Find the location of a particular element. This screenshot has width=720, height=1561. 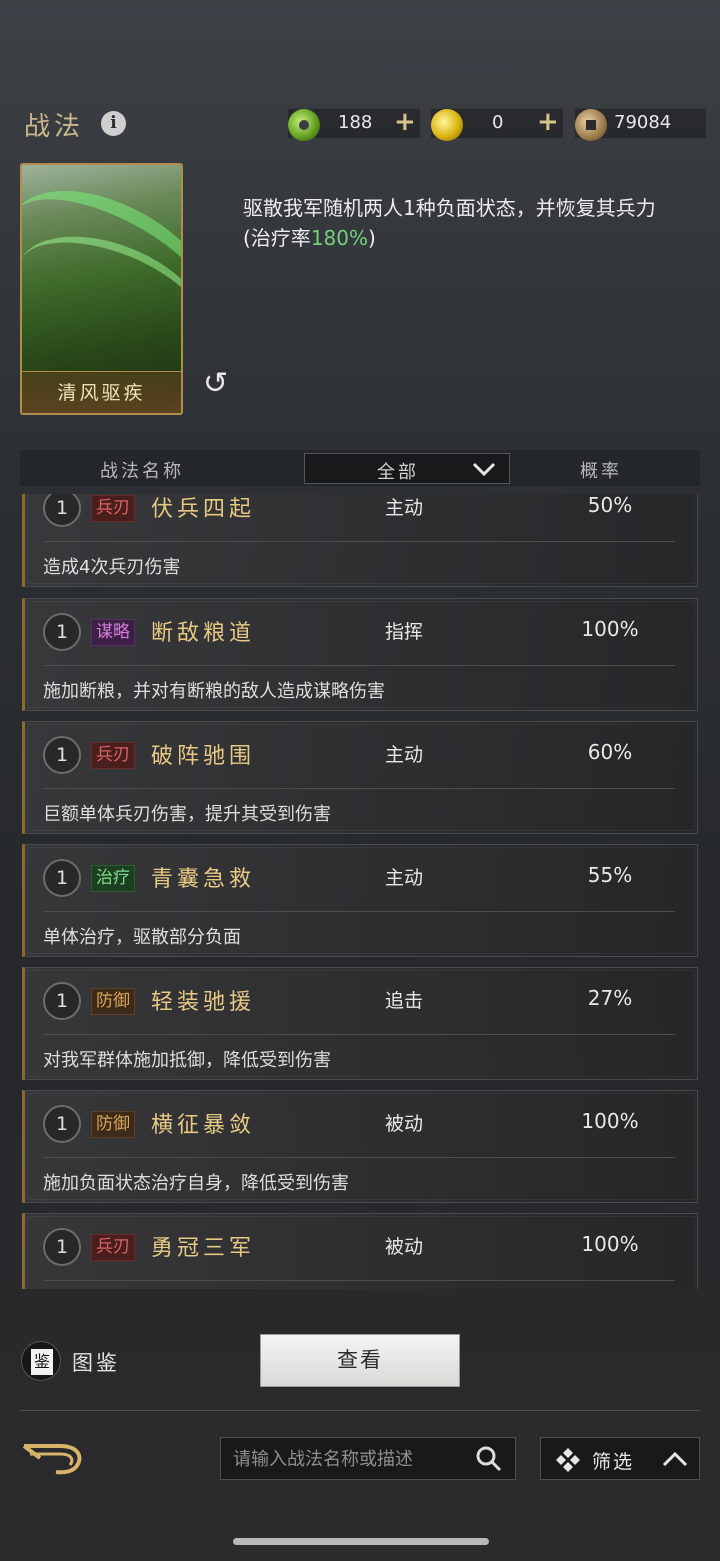

skill-row: 1 兵刃 勇冠三军 被动 100% is located at coordinates (360, 1251).